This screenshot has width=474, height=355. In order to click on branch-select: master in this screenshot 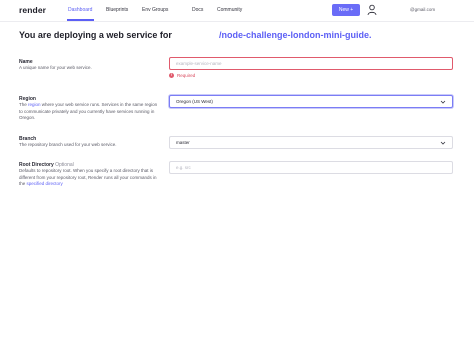, I will do `click(311, 142)`.